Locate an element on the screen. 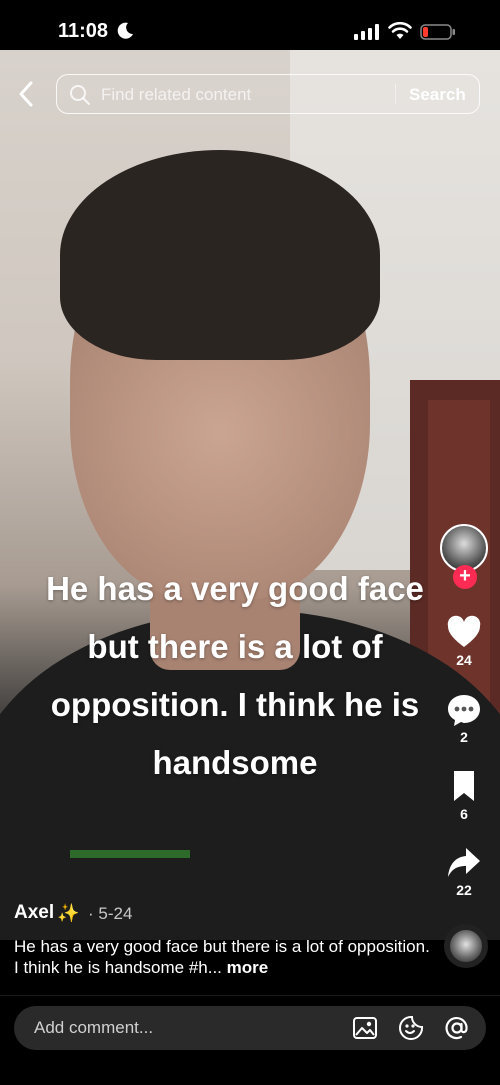 The width and height of the screenshot is (500, 1085). author-emoji: ✨ is located at coordinates (68, 913).